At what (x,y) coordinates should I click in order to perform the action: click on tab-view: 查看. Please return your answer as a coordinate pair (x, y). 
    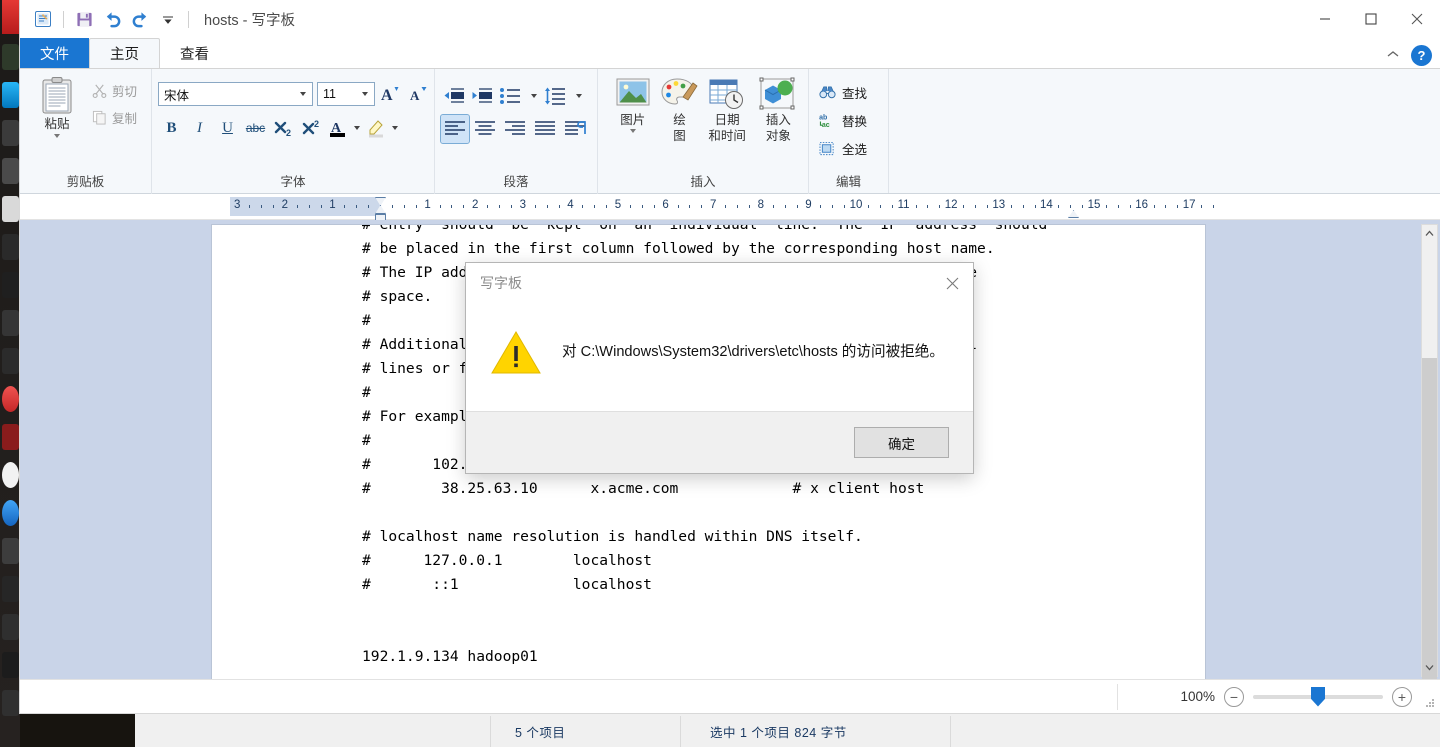
    Looking at the image, I should click on (194, 53).